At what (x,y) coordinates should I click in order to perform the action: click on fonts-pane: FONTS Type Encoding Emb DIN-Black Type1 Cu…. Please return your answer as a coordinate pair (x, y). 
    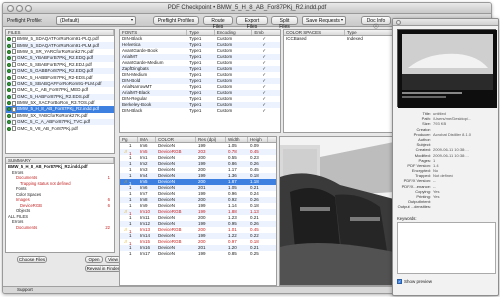
    Looking at the image, I should click on (200, 81).